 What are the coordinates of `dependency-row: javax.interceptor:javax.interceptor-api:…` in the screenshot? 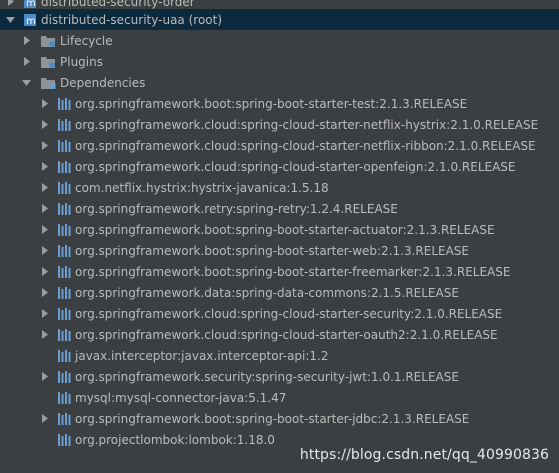 It's located at (279, 355).